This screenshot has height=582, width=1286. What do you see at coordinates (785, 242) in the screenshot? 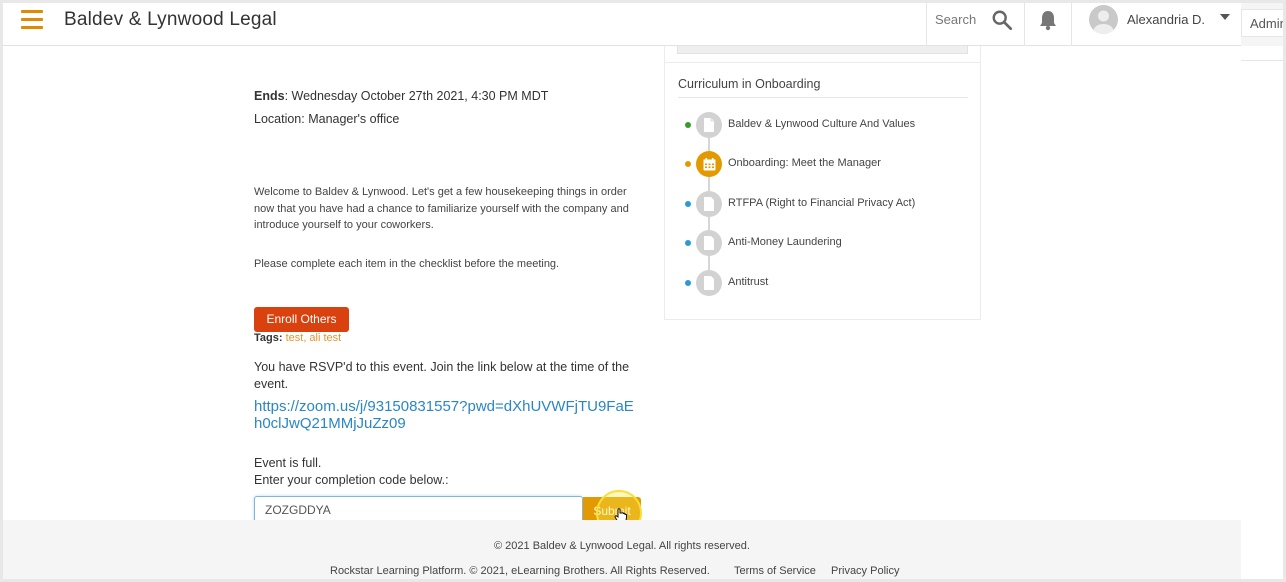
I see `curriculum-item-label: Anti-Money Laundering` at bounding box center [785, 242].